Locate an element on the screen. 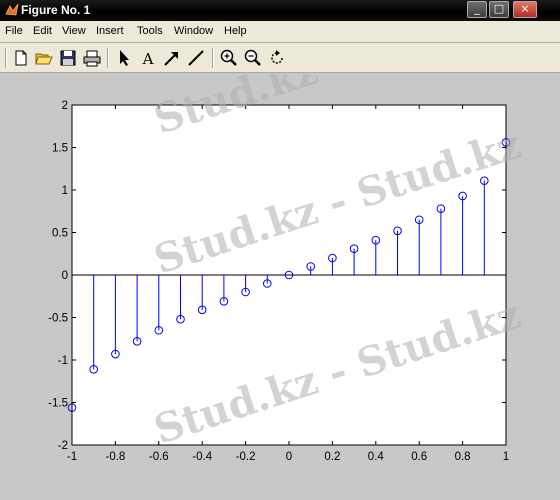 The image size is (560, 500). close-button: × is located at coordinates (525, 9).